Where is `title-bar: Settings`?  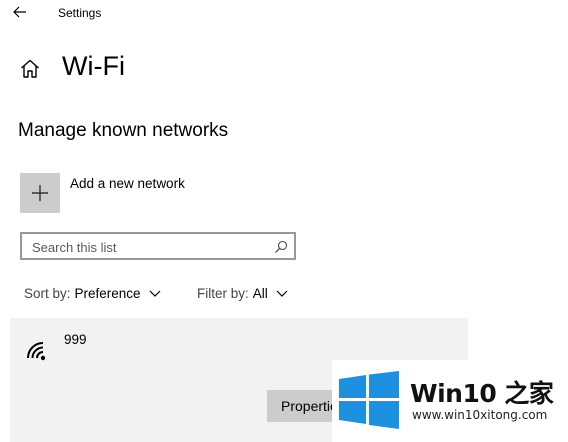 title-bar: Settings is located at coordinates (284, 13).